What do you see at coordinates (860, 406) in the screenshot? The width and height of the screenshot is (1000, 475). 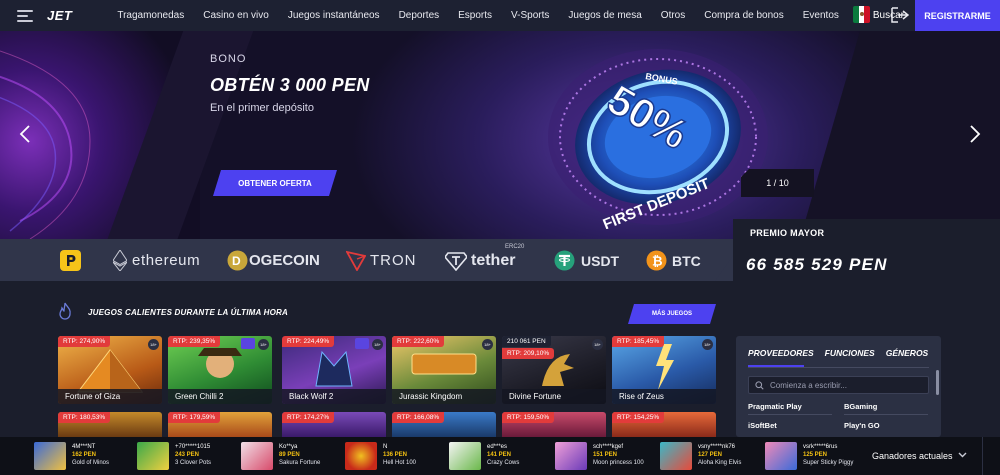 I see `provider-bgaming: BGaming` at bounding box center [860, 406].